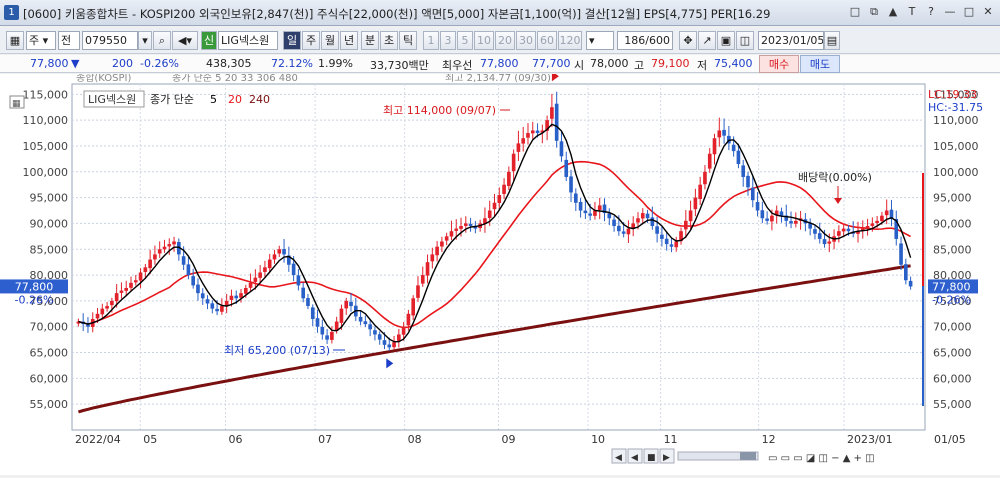 This screenshot has width=1000, height=478. What do you see at coordinates (15, 40) in the screenshot?
I see `layout-icon: ▦` at bounding box center [15, 40].